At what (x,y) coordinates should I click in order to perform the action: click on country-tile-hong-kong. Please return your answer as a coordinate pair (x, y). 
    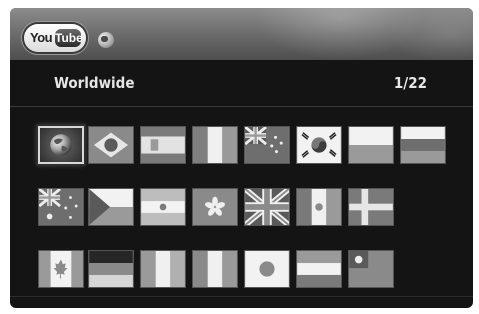
    Looking at the image, I should click on (215, 207).